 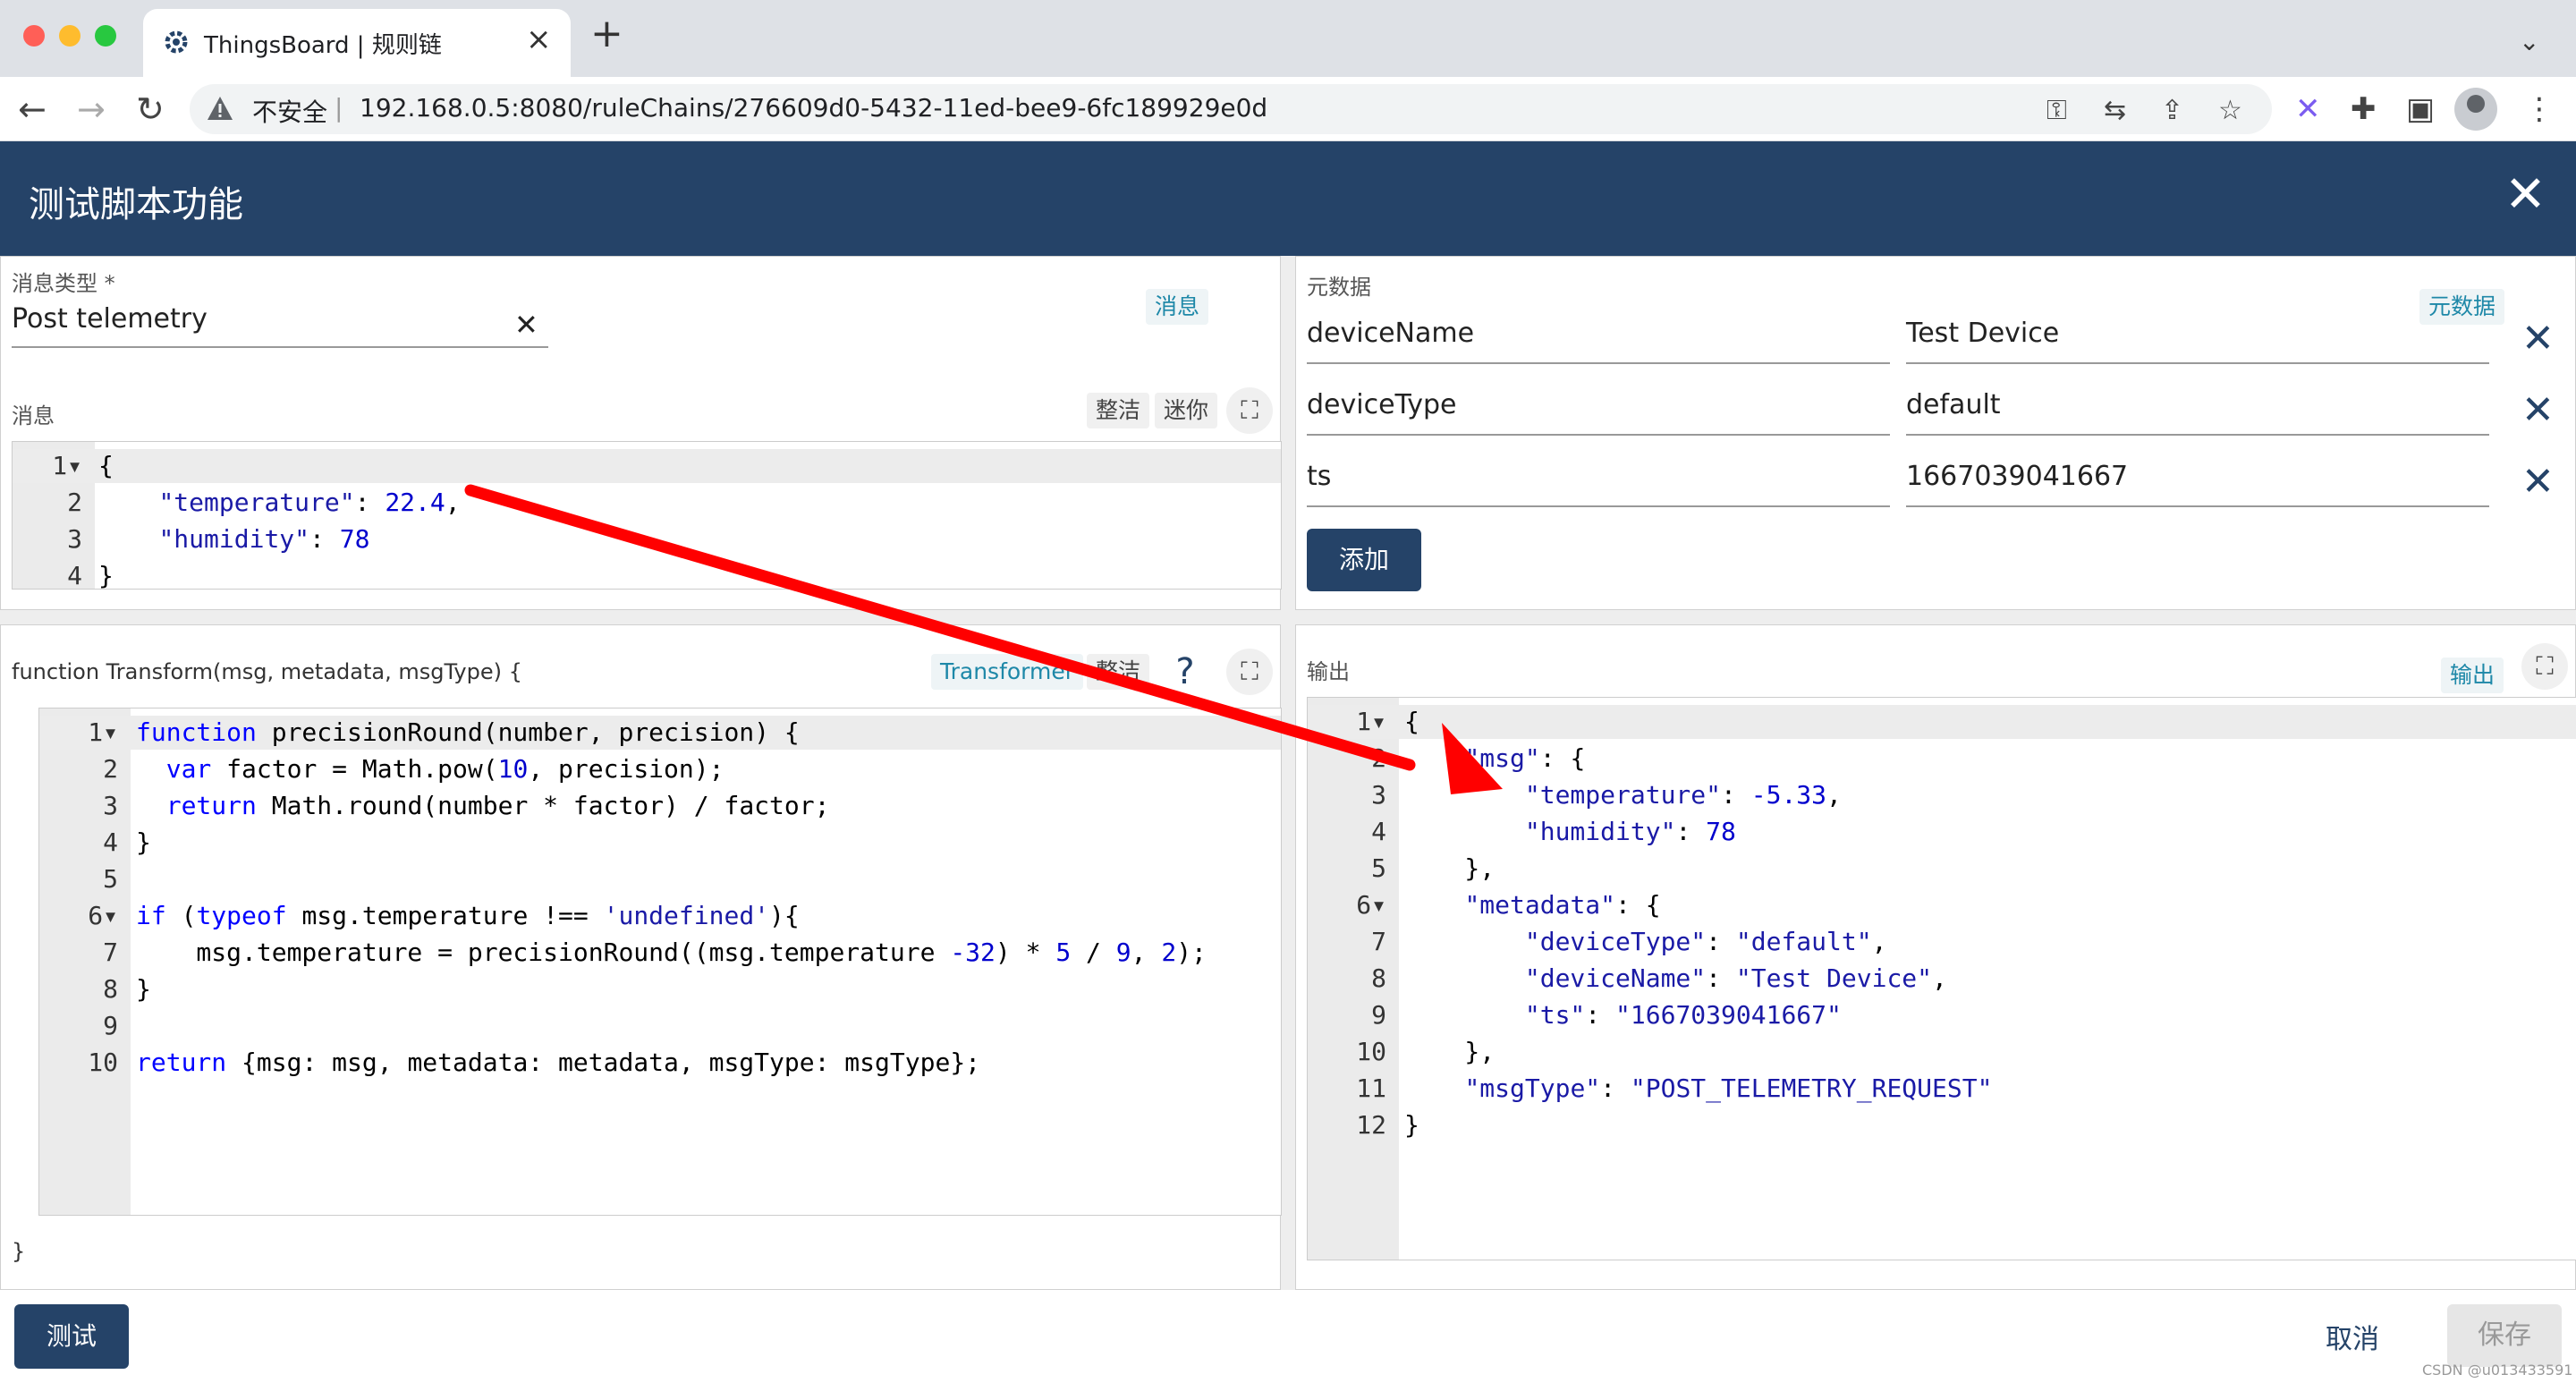 I want to click on code-line: 2 "temperature": 22.4,, so click(x=647, y=503).